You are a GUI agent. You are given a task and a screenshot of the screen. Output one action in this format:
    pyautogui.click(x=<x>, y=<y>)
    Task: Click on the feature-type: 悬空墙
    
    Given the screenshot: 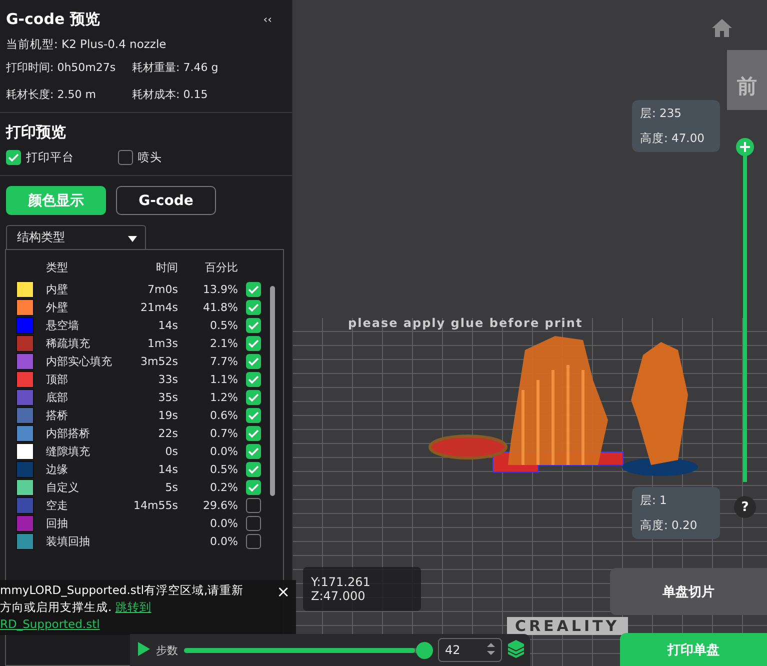 What is the action you would take?
    pyautogui.click(x=63, y=325)
    